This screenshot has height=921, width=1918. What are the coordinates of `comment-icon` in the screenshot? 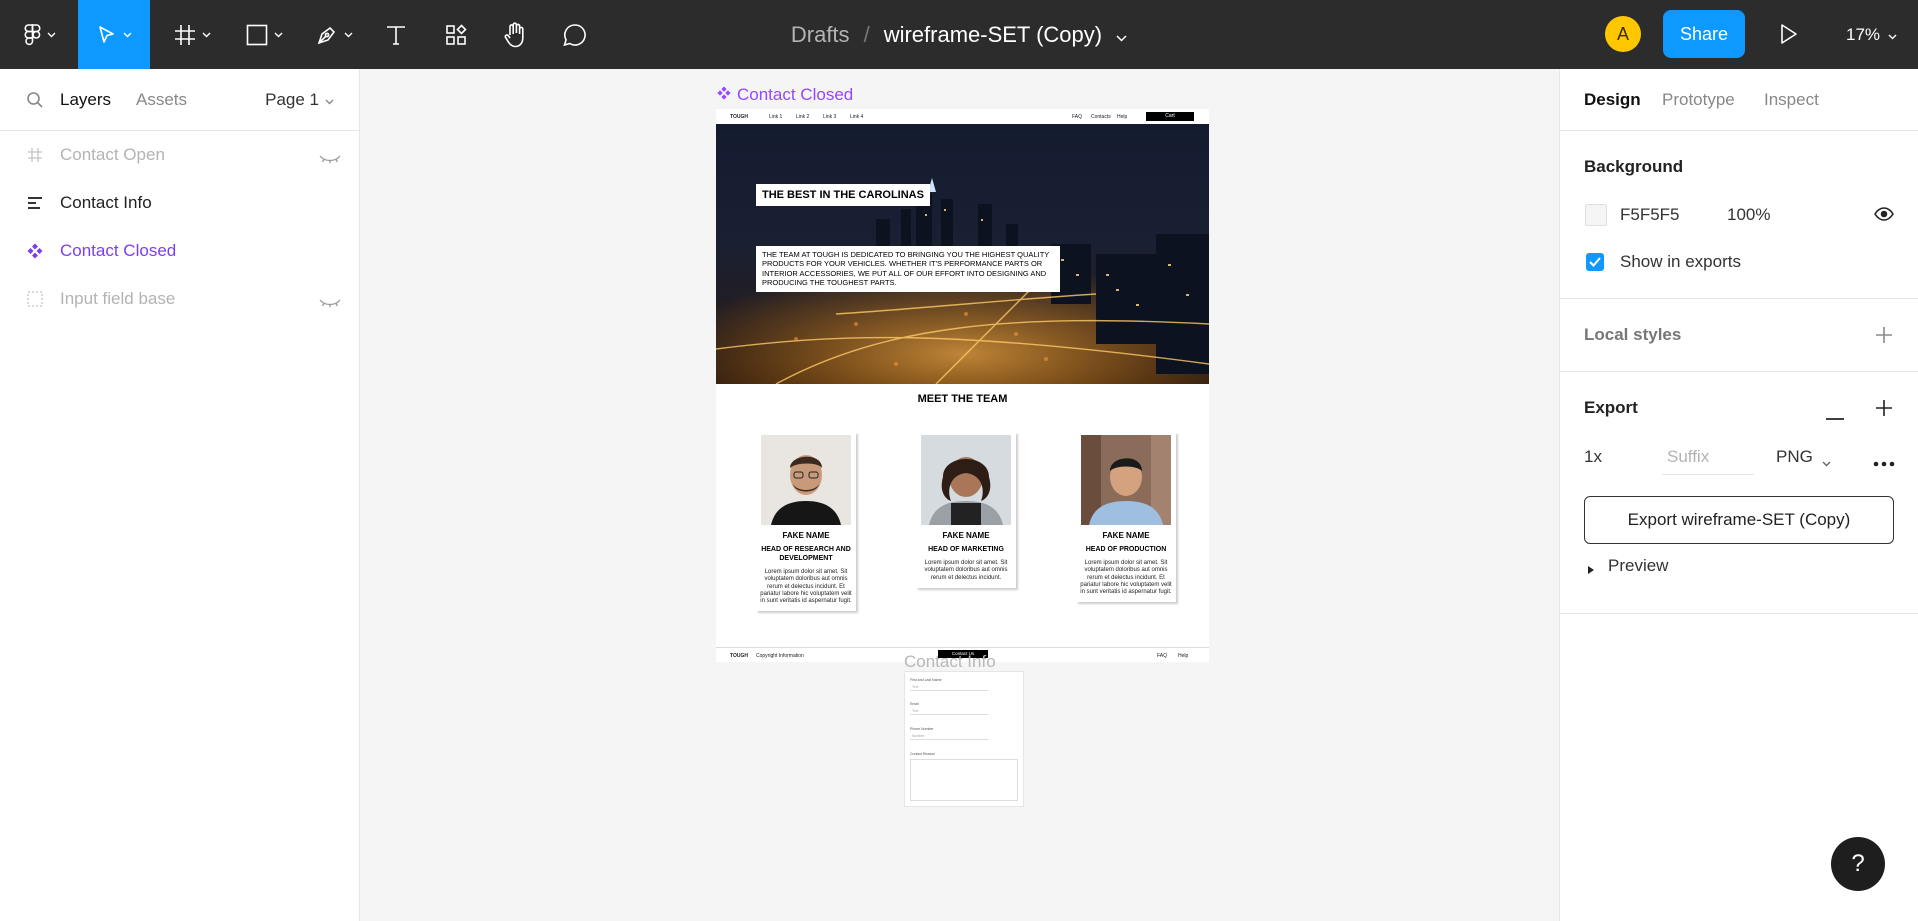 It's located at (575, 35).